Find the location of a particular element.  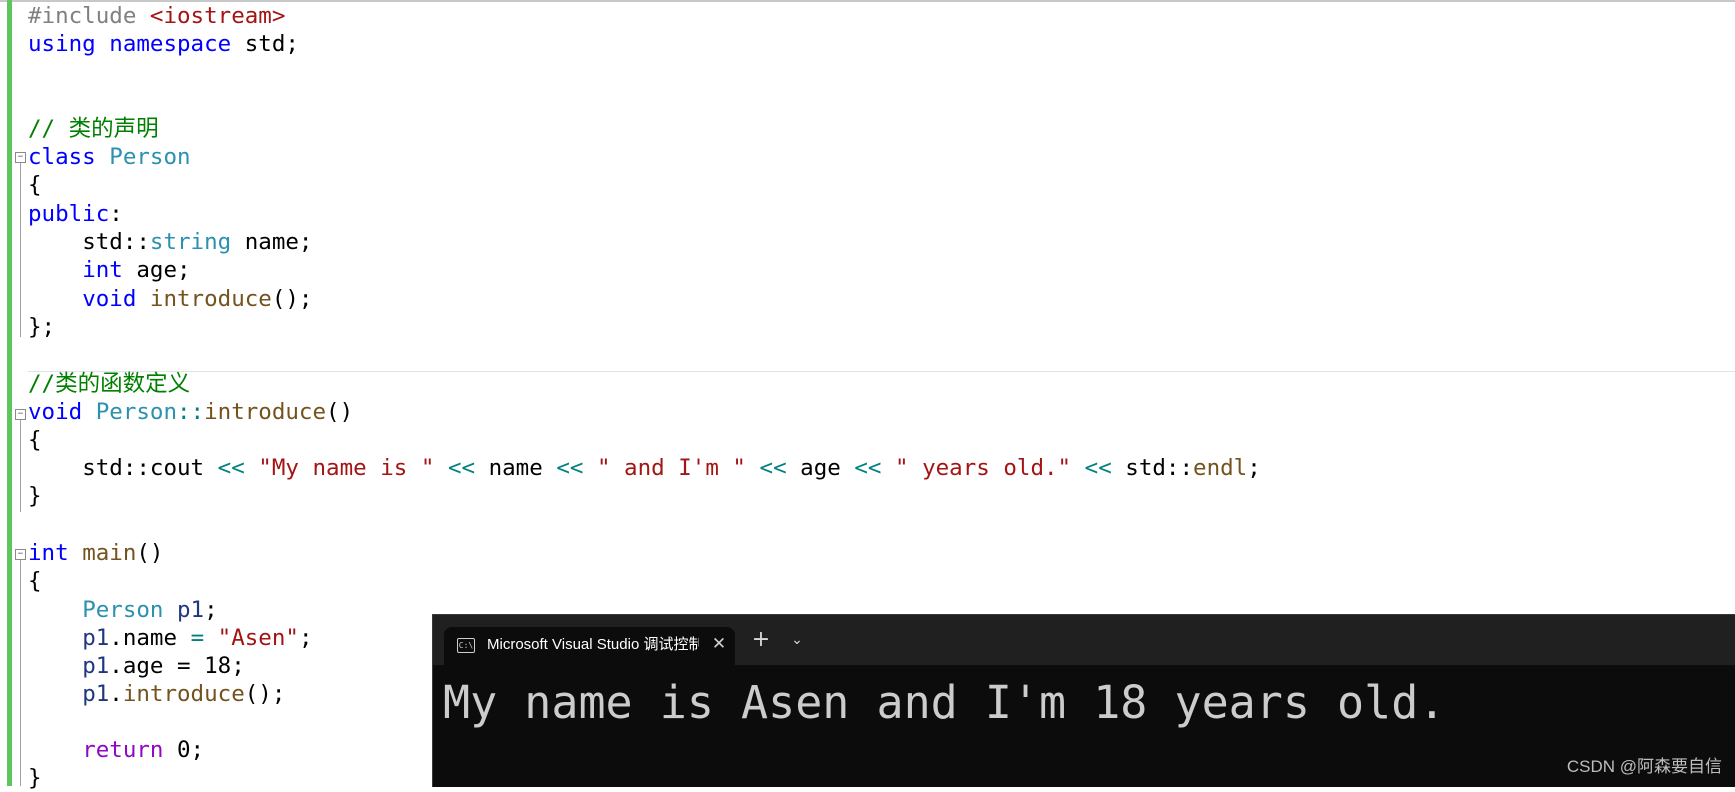

code-line-7: { is located at coordinates (35, 185).